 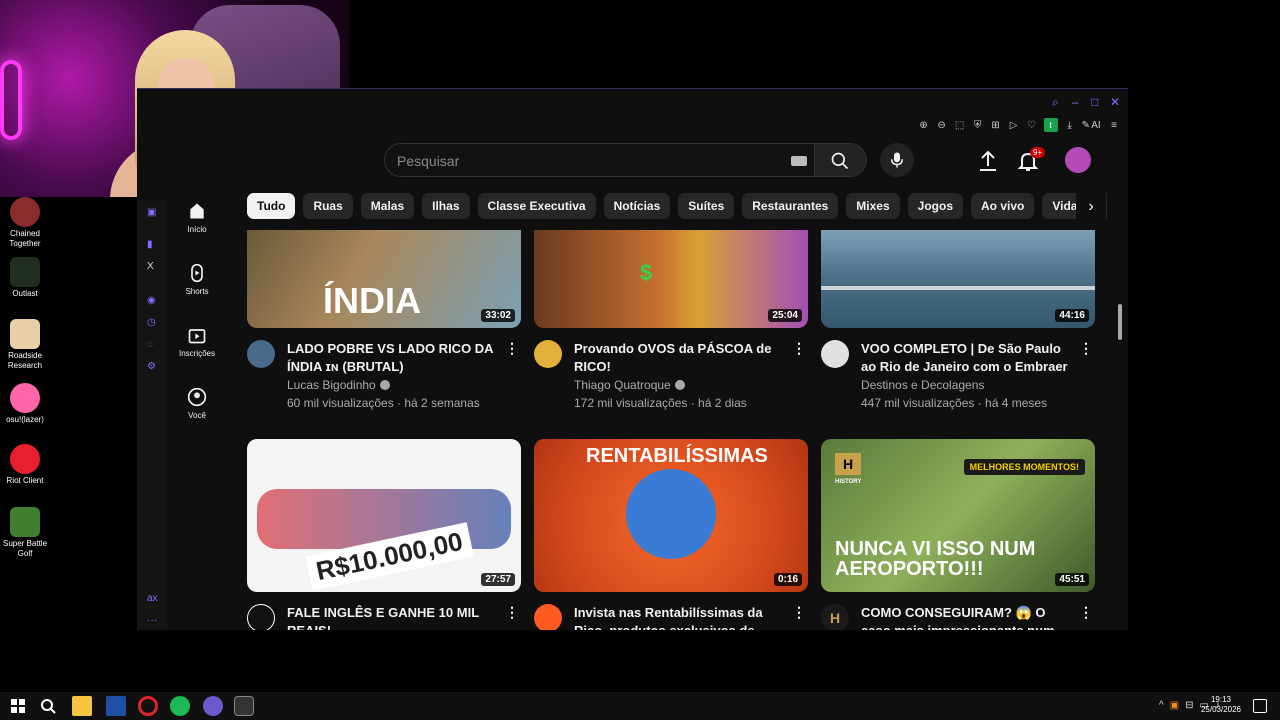 What do you see at coordinates (82, 706) in the screenshot?
I see `file-explorer-icon` at bounding box center [82, 706].